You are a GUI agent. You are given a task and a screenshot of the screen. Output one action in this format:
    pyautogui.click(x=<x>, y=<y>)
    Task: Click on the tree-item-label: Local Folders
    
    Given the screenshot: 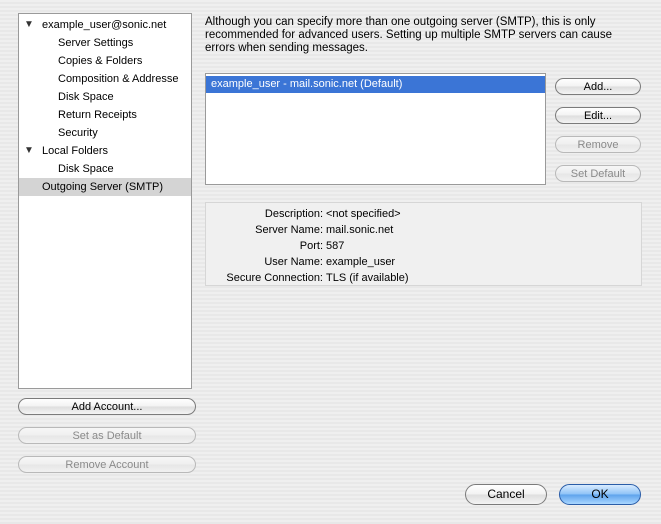 What is the action you would take?
    pyautogui.click(x=75, y=151)
    